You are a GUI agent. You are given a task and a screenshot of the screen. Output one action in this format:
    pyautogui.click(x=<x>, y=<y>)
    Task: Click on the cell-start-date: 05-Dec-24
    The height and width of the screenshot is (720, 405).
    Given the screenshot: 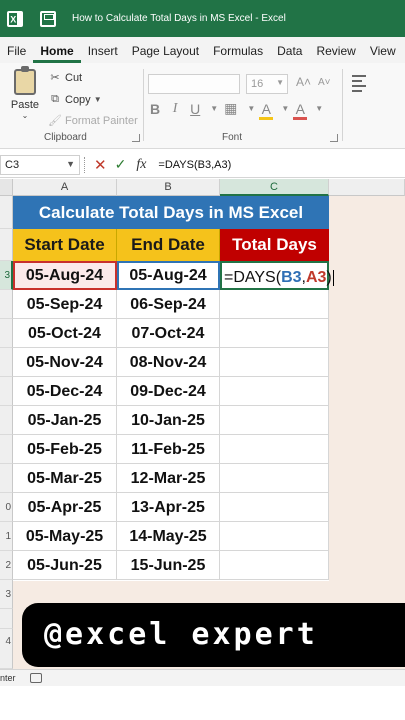 What is the action you would take?
    pyautogui.click(x=65, y=391)
    